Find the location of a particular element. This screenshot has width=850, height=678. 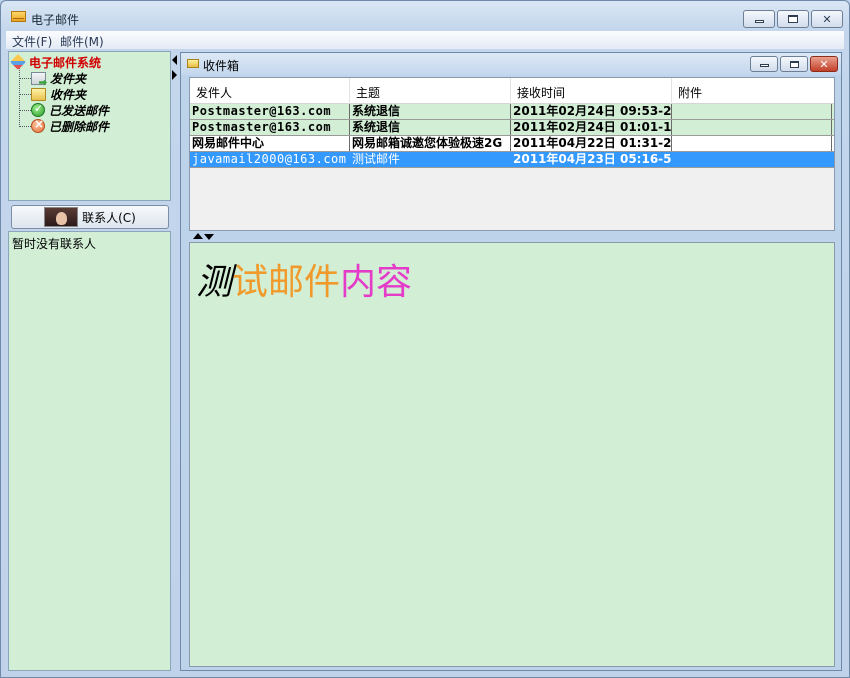

avatar is located at coordinates (61, 217).